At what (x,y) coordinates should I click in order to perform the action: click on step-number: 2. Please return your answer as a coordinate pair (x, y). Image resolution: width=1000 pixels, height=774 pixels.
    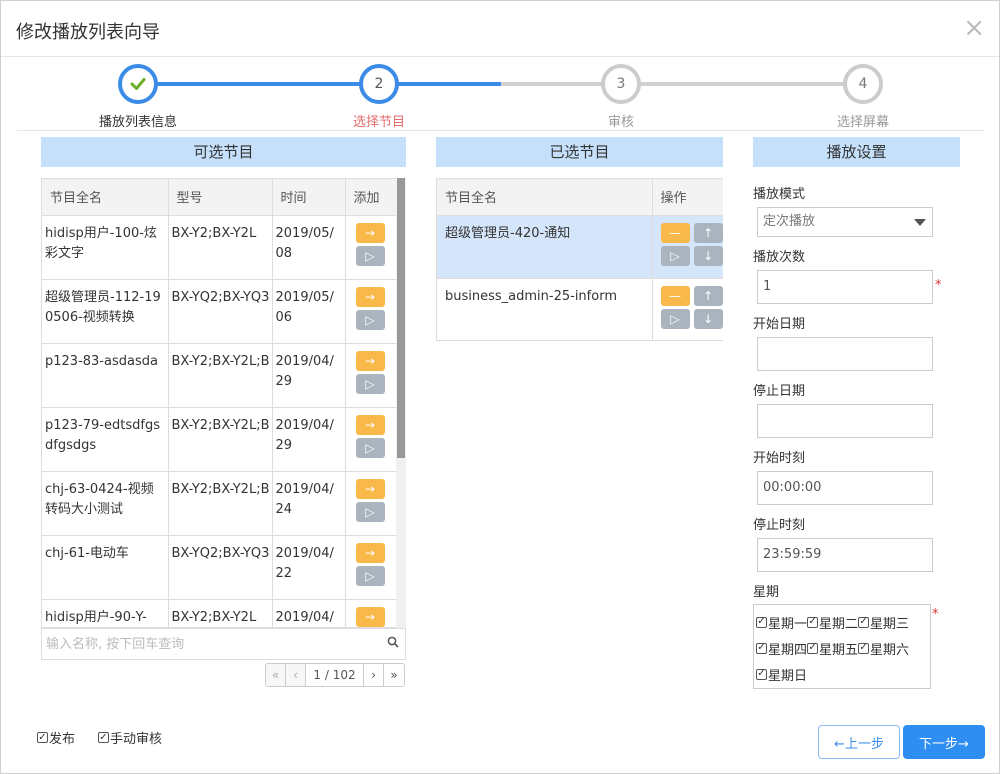
    Looking at the image, I should click on (379, 84).